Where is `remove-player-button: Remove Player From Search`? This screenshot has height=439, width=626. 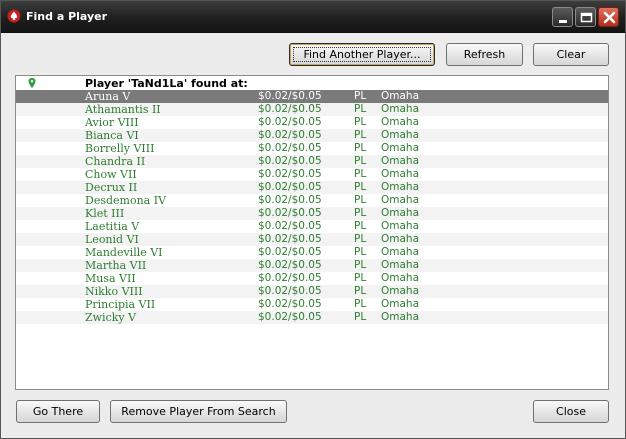
remove-player-button: Remove Player From Search is located at coordinates (198, 411).